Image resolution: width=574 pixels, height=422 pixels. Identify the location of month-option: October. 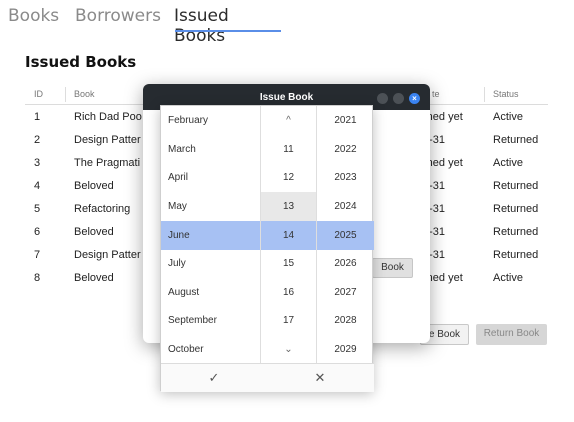
(210, 349).